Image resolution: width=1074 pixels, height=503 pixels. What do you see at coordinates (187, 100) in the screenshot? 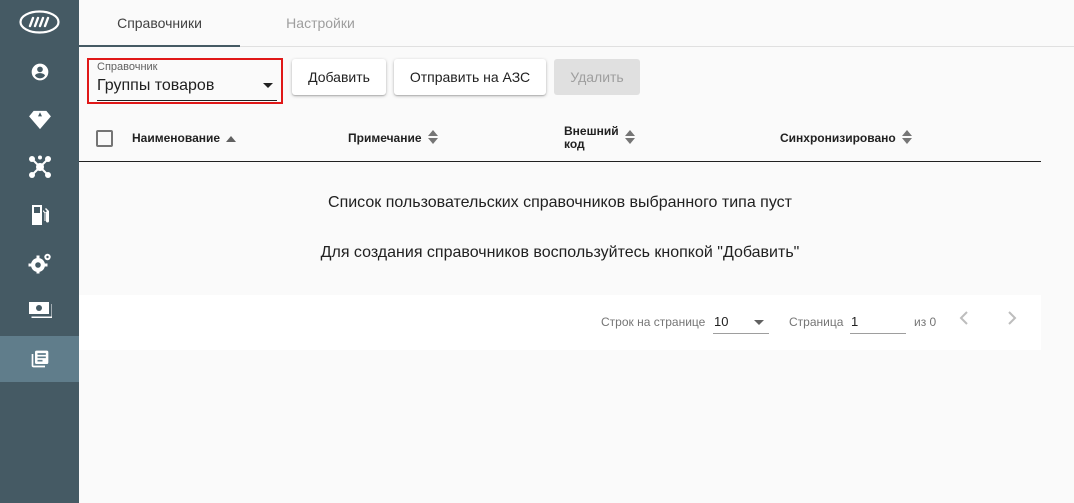
I see `select-underline` at bounding box center [187, 100].